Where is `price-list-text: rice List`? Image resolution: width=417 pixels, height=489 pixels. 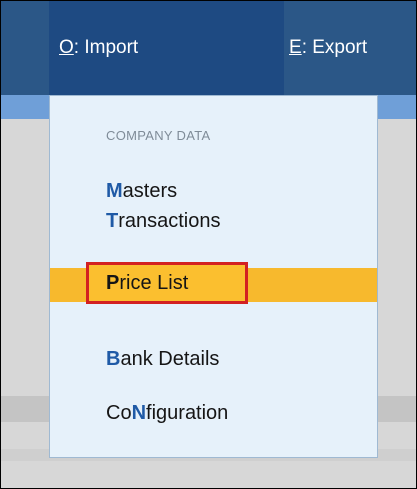
price-list-text: rice List is located at coordinates (154, 283).